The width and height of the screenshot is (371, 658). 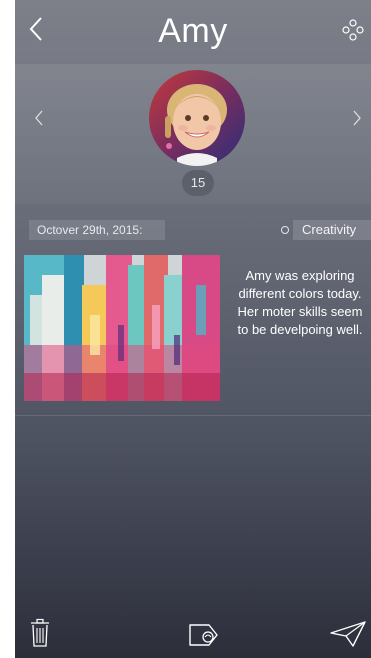 What do you see at coordinates (97, 230) in the screenshot?
I see `entry-date: Octover 29th, 2015:` at bounding box center [97, 230].